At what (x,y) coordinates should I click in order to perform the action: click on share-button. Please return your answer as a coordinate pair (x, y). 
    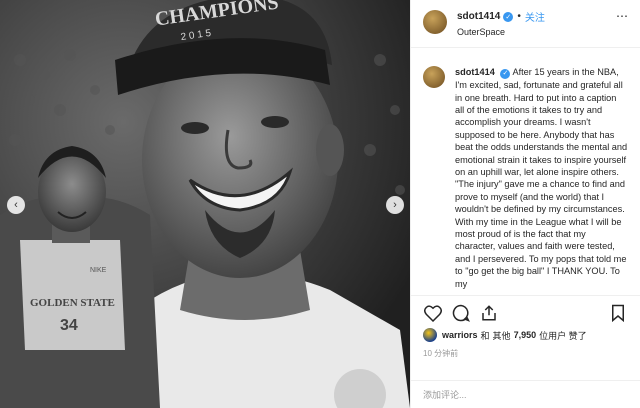
    Looking at the image, I should click on (489, 313).